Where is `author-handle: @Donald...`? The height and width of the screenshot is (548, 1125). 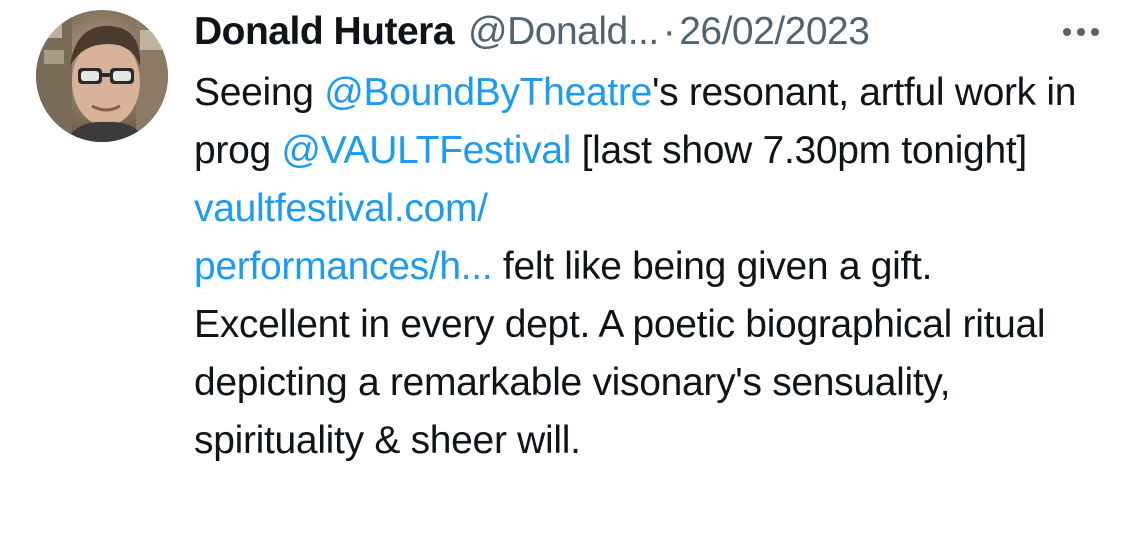 author-handle: @Donald... is located at coordinates (563, 32).